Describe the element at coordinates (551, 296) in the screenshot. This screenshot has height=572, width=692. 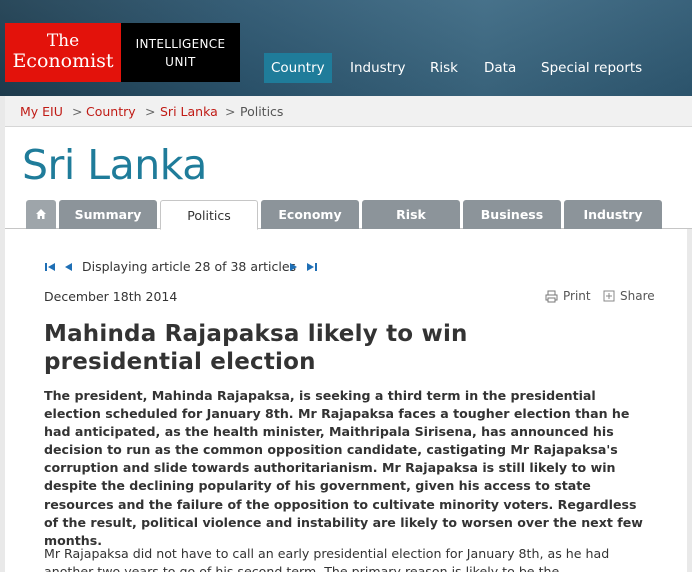
I see `print-icon` at that location.